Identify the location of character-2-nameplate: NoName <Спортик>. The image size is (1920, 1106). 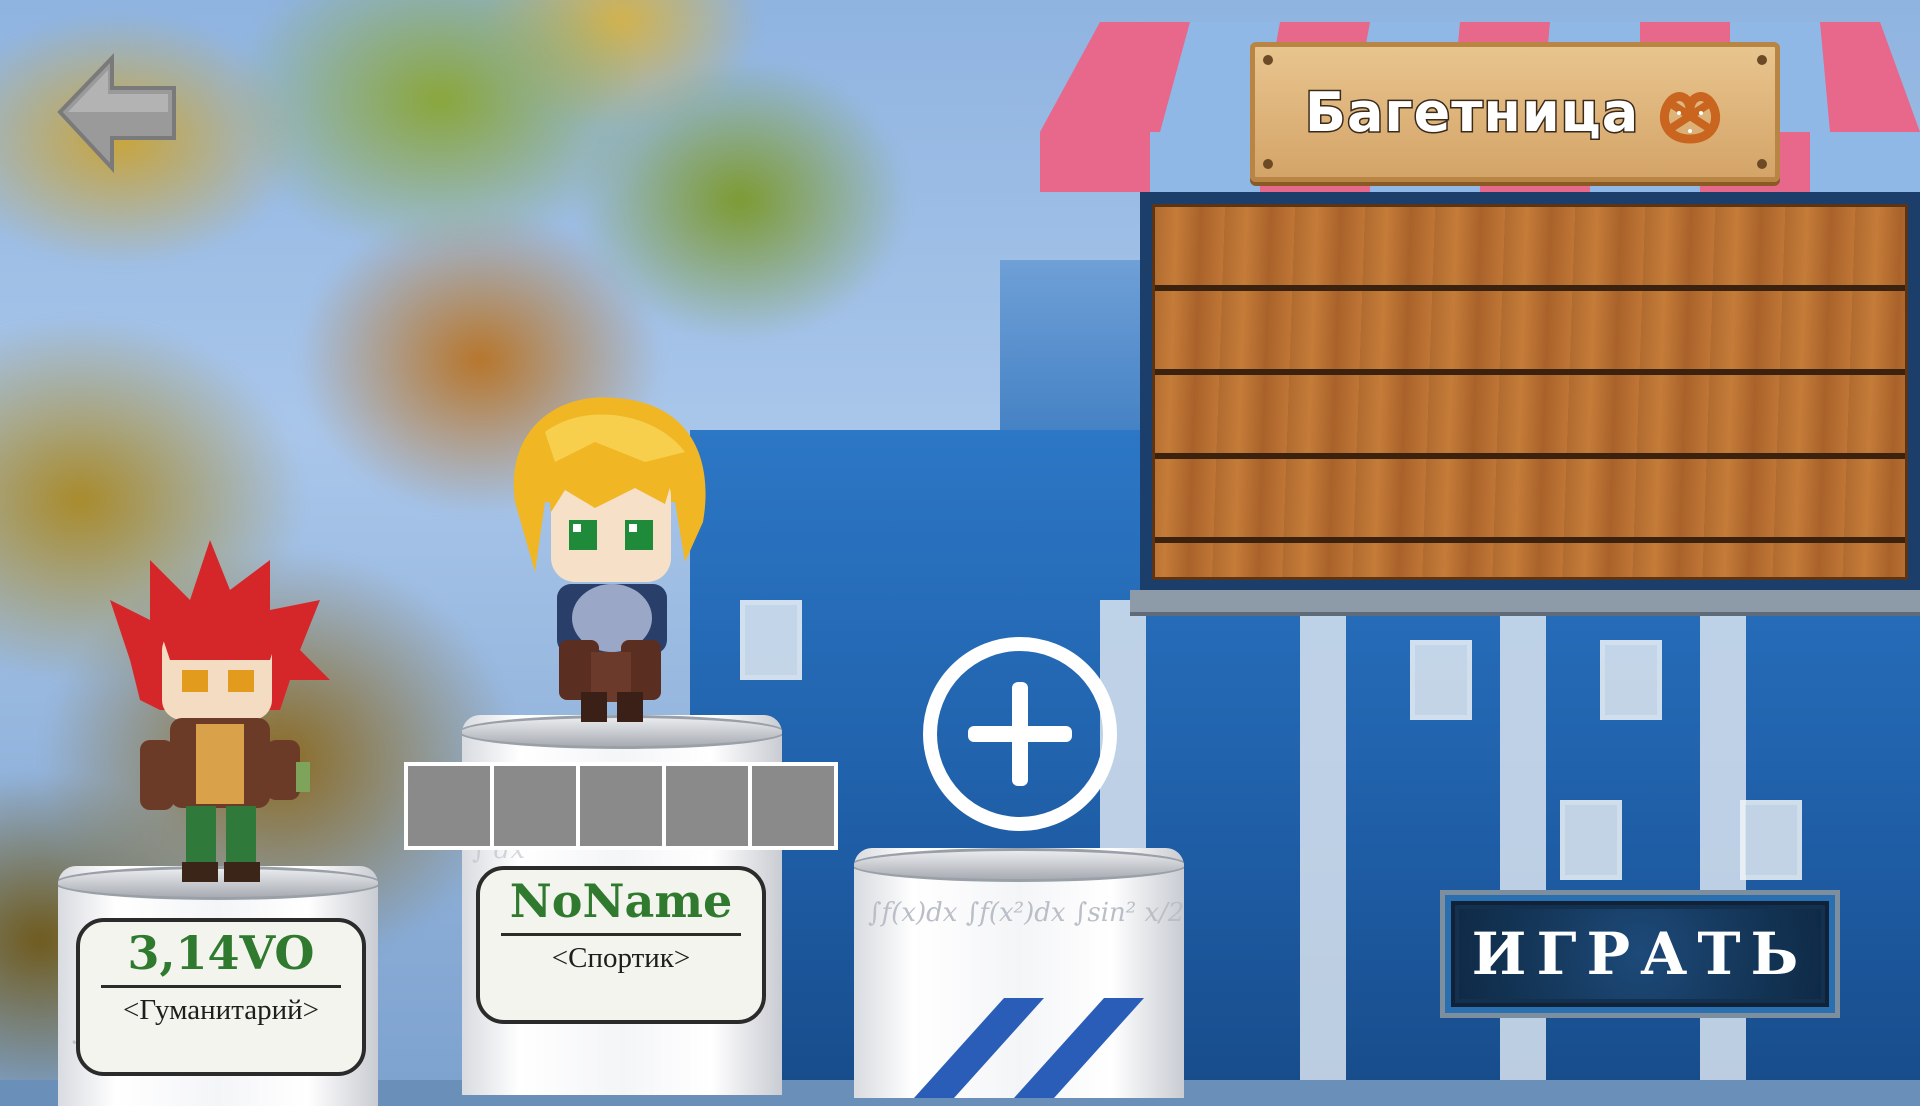
(621, 945).